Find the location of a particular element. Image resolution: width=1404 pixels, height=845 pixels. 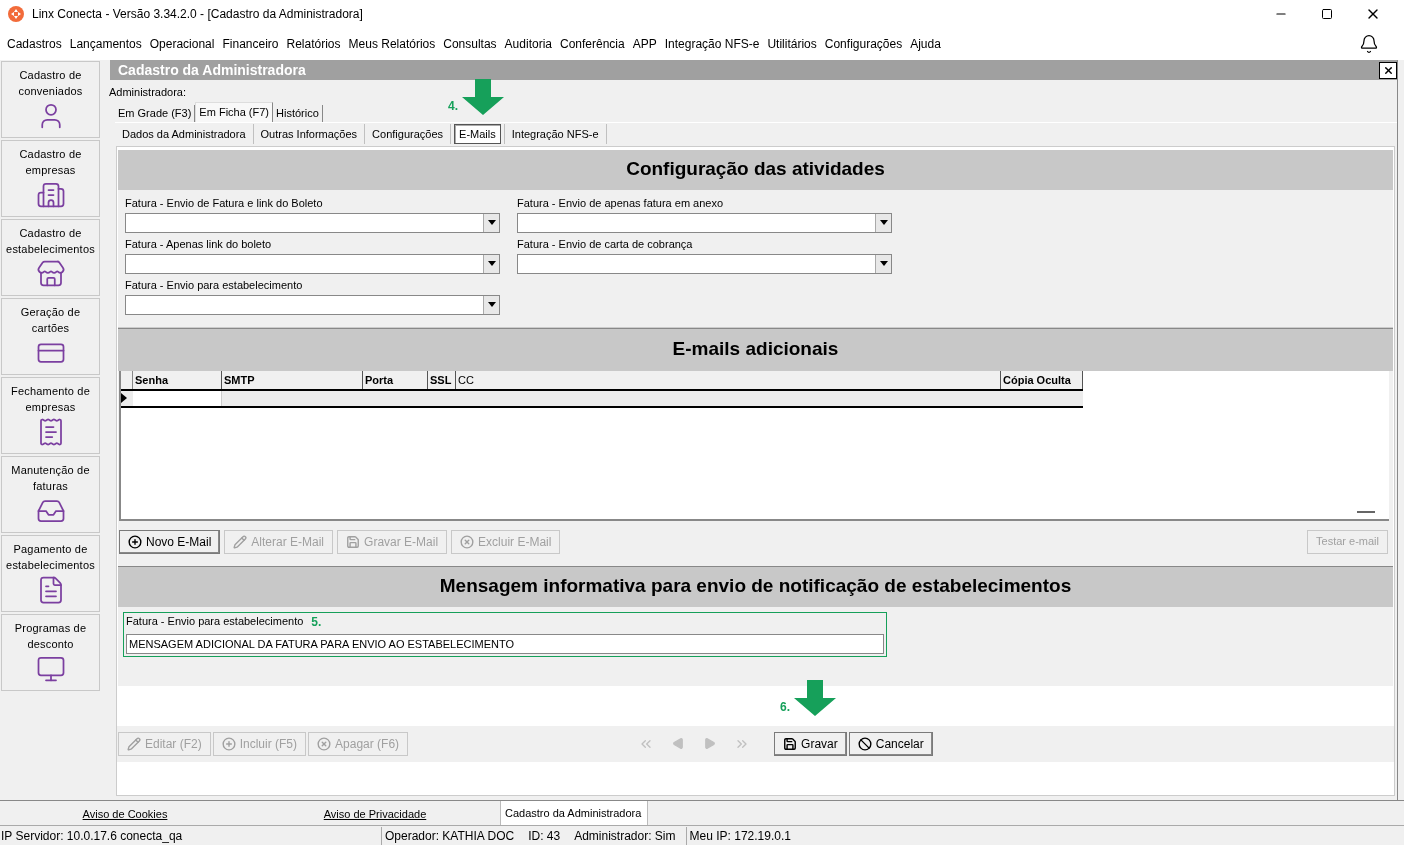

status-text: Meu IP: 172.19.0.1 is located at coordinates (738, 835).